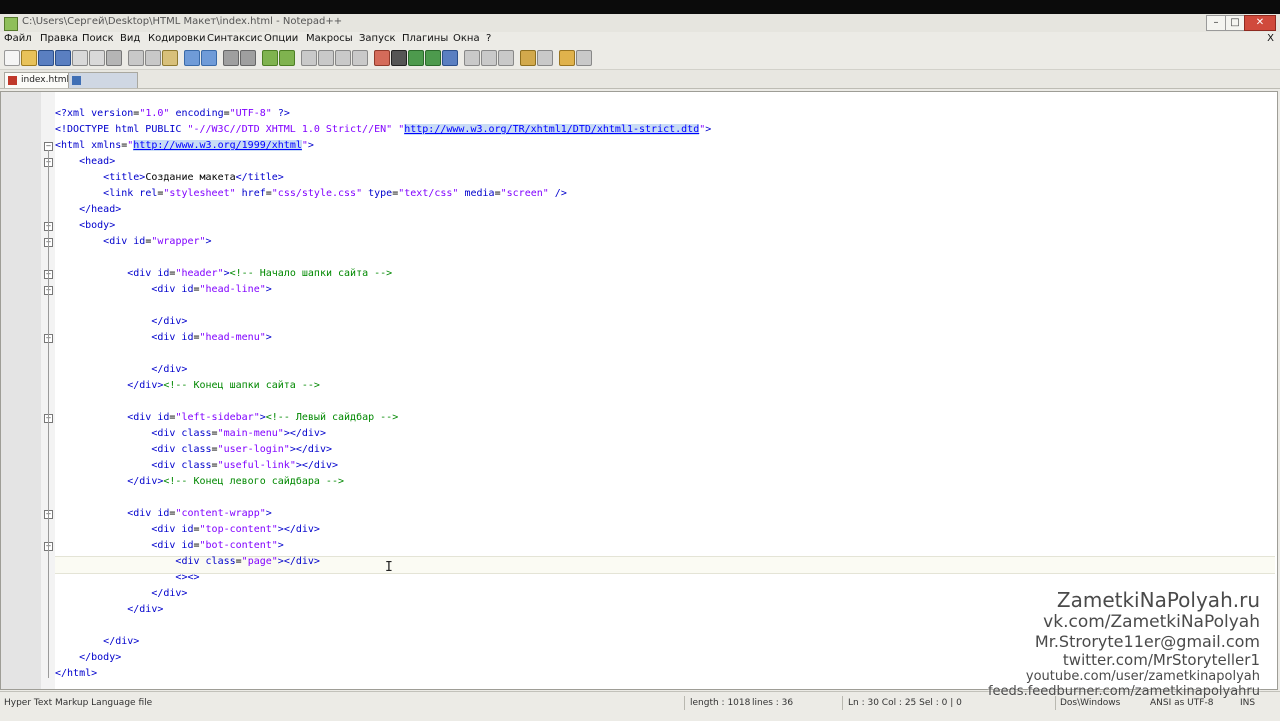  What do you see at coordinates (192, 58) in the screenshot?
I see `undo-icon` at bounding box center [192, 58].